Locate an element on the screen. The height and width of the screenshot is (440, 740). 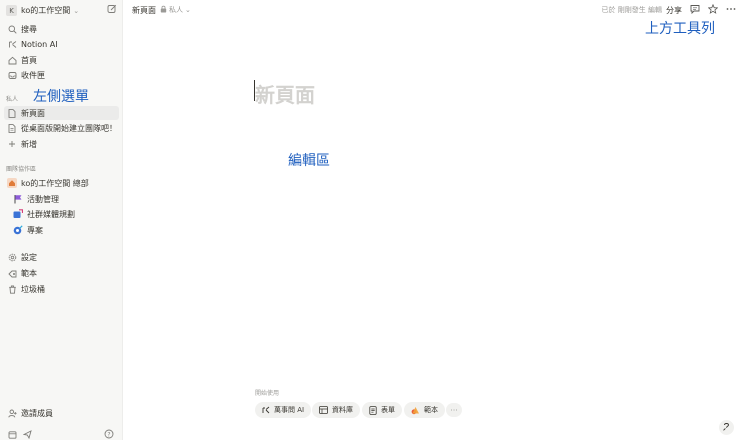
more-options-icon is located at coordinates (731, 9).